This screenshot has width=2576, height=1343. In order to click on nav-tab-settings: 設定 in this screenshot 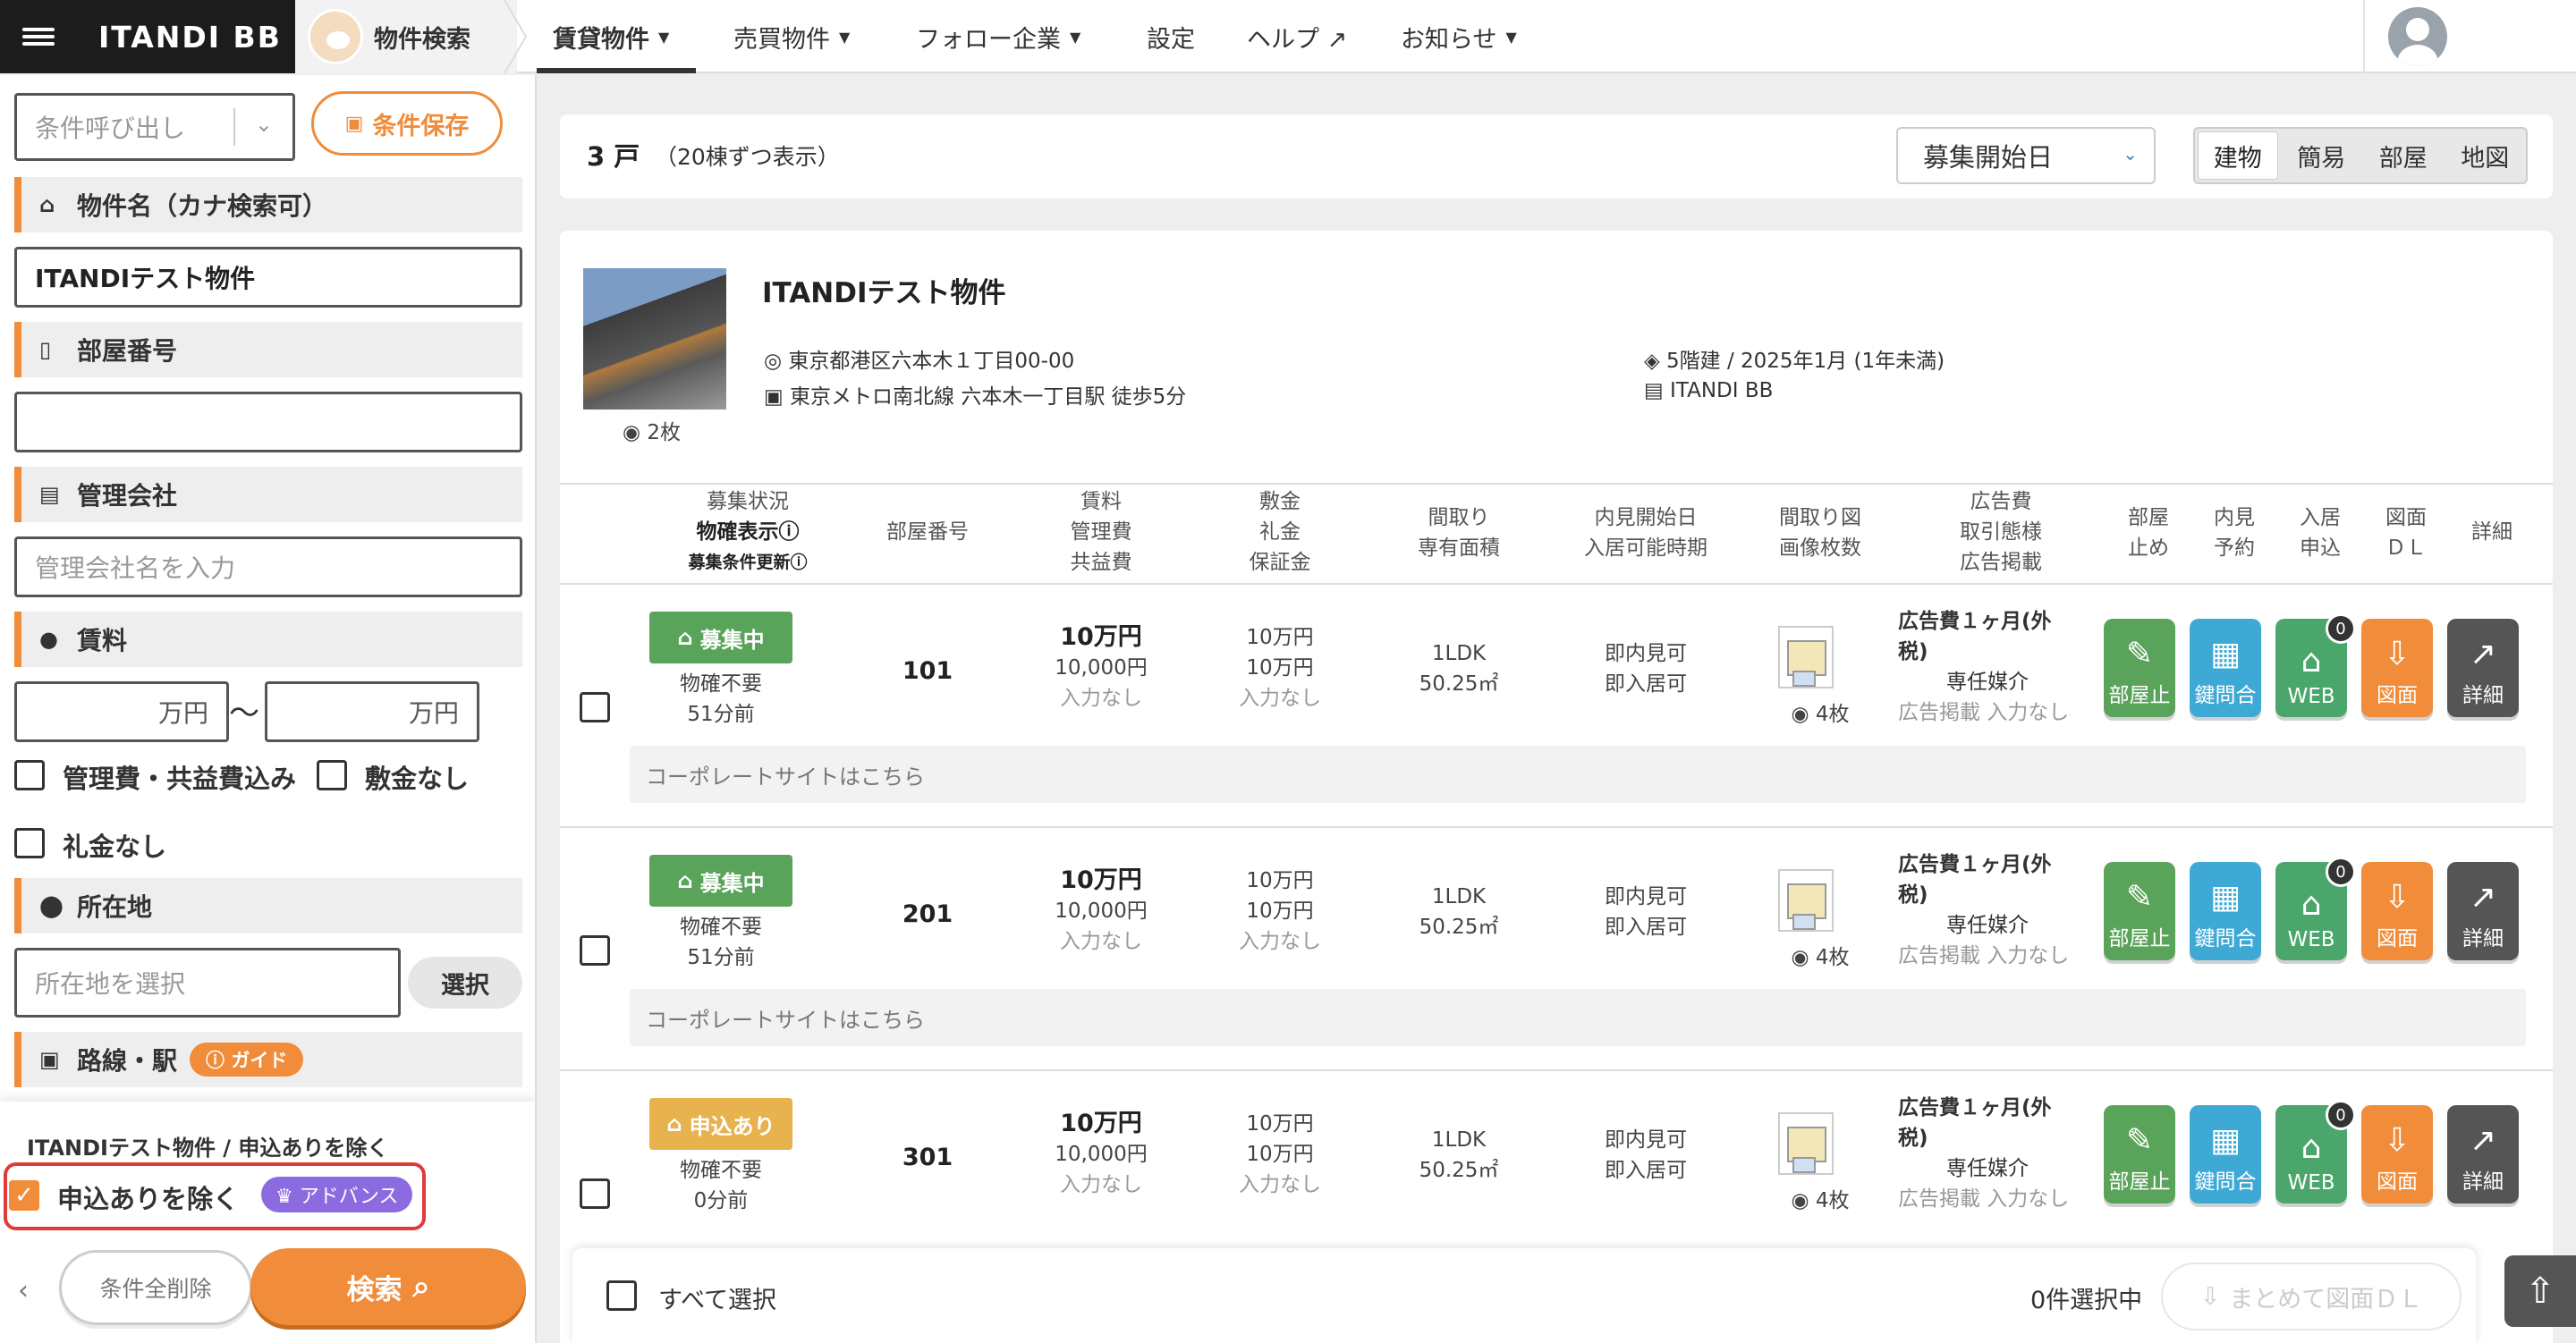, I will do `click(1171, 36)`.